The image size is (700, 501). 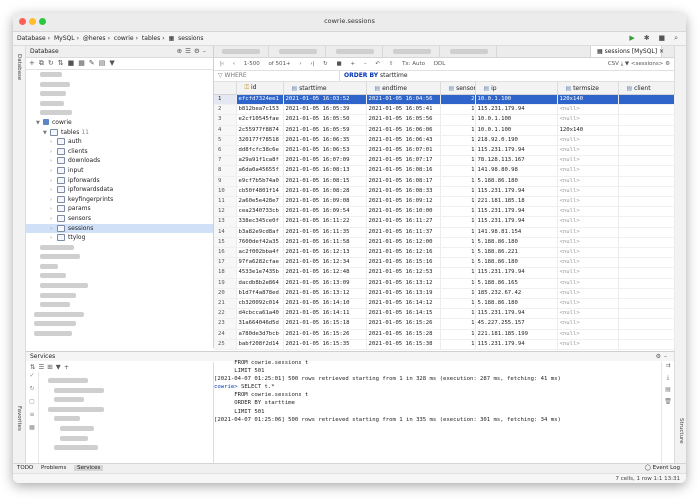 I want to click on table-cell: 2021-01-05 16:12:34, so click(x=325, y=263).